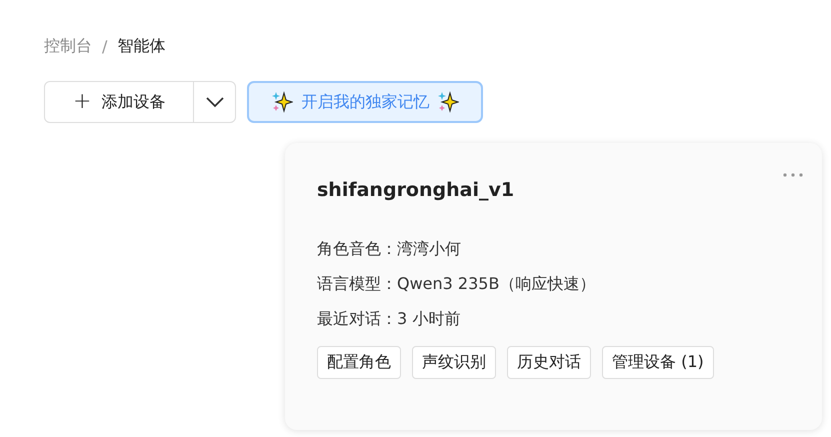 The image size is (831, 437). What do you see at coordinates (454, 362) in the screenshot?
I see `action-button: 声纹识别` at bounding box center [454, 362].